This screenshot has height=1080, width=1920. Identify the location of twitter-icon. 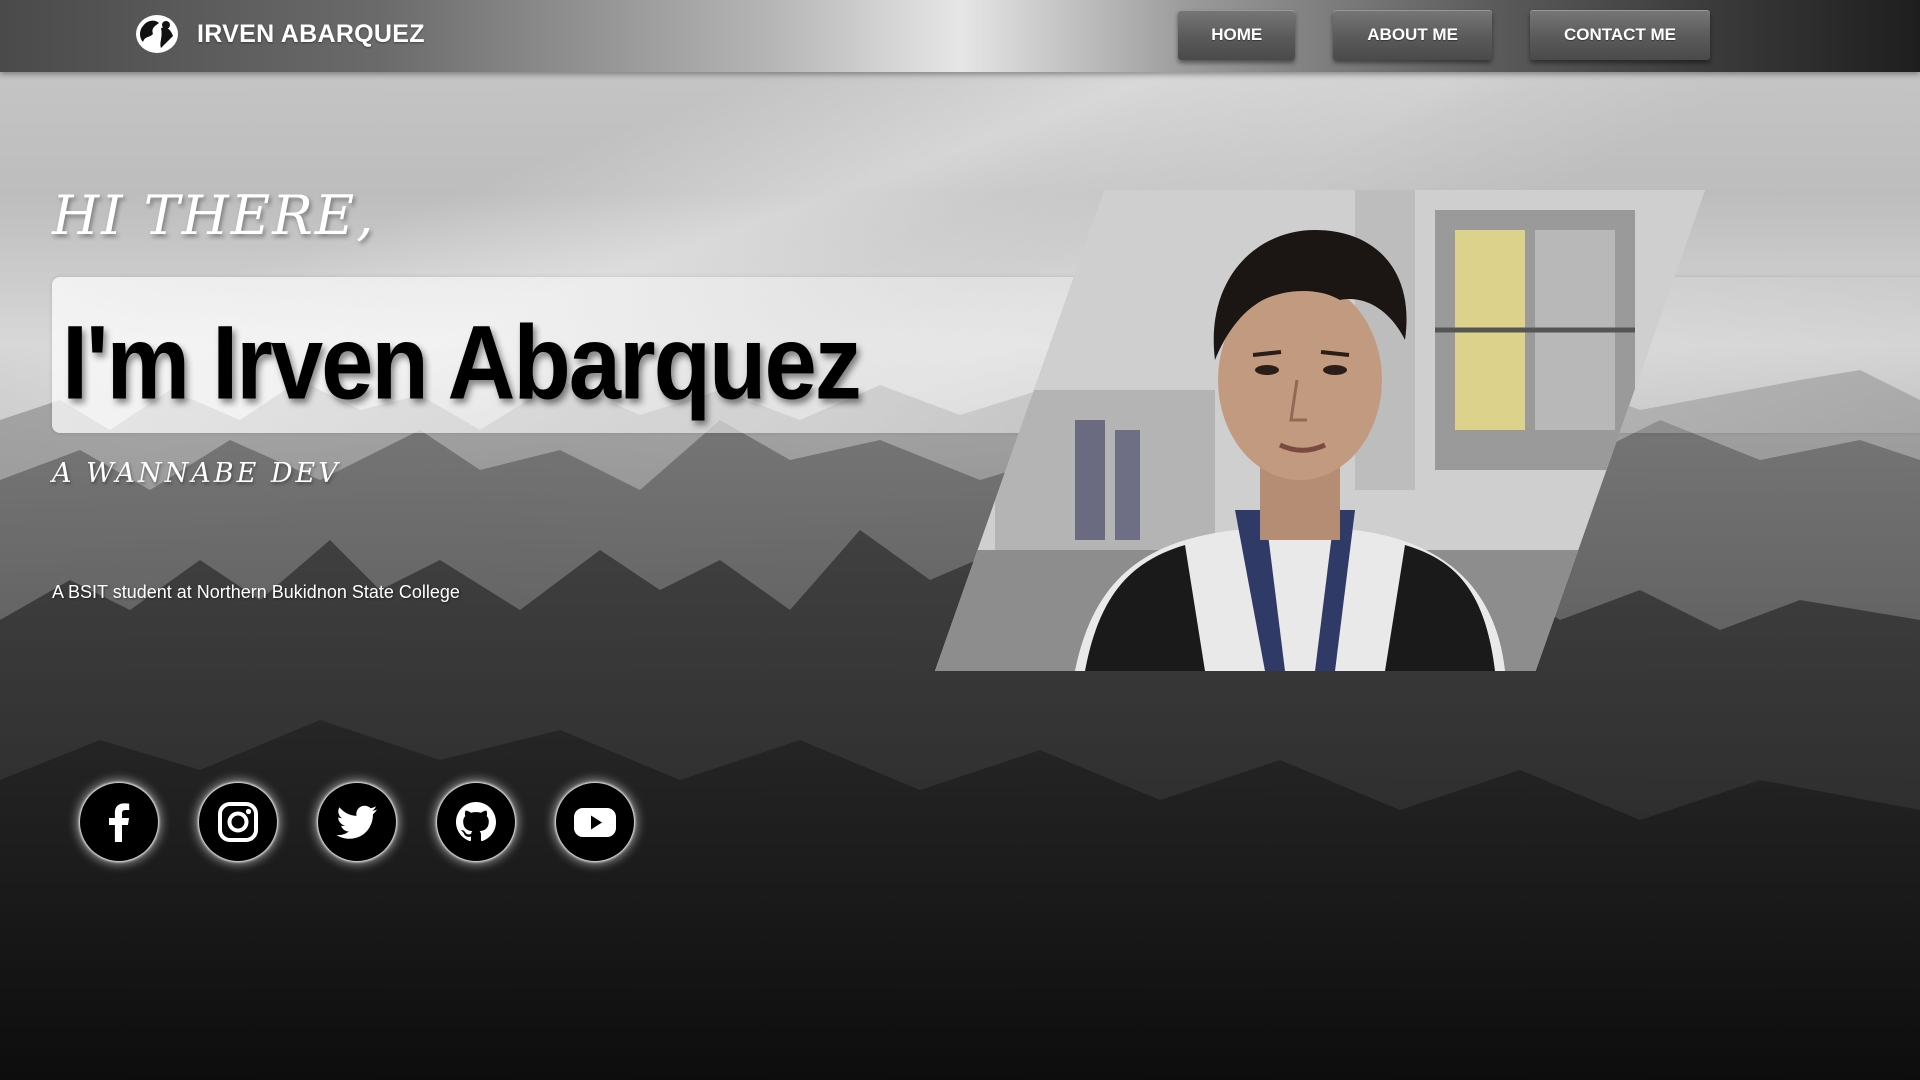
(356, 822).